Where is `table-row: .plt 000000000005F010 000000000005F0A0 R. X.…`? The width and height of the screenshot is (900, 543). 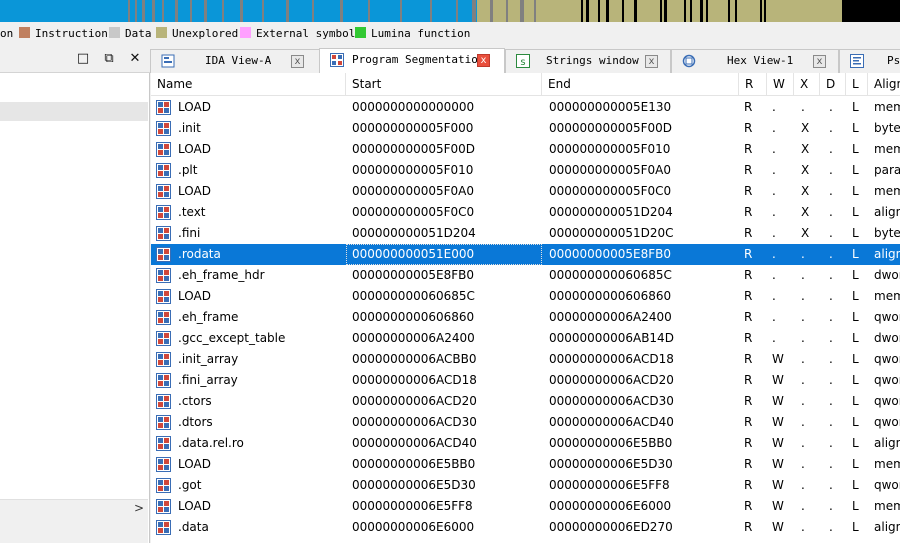 table-row: .plt 000000000005F010 000000000005F0A0 R. X.… is located at coordinates (525, 170).